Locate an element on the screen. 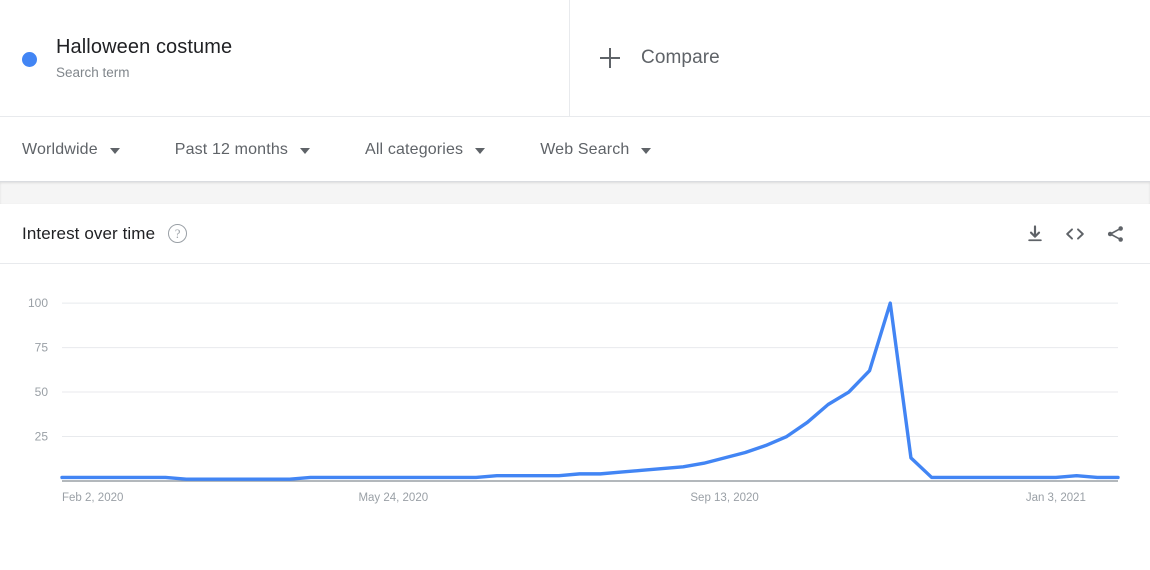 The height and width of the screenshot is (570, 1150). filter-location-label: Worldwide is located at coordinates (60, 149).